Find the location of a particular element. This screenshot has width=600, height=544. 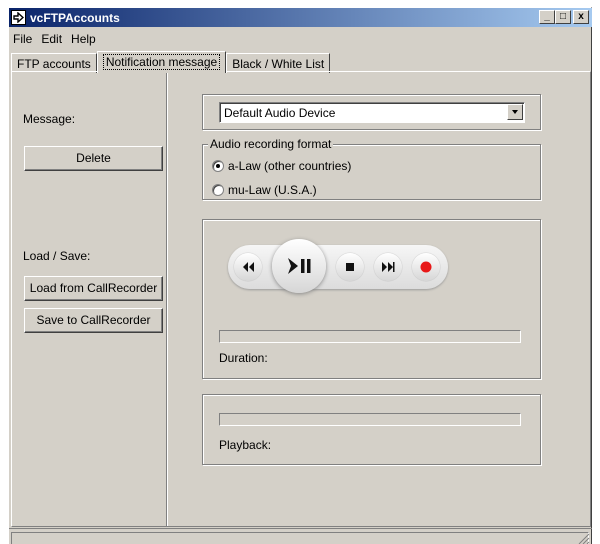

record-icon is located at coordinates (426, 267).